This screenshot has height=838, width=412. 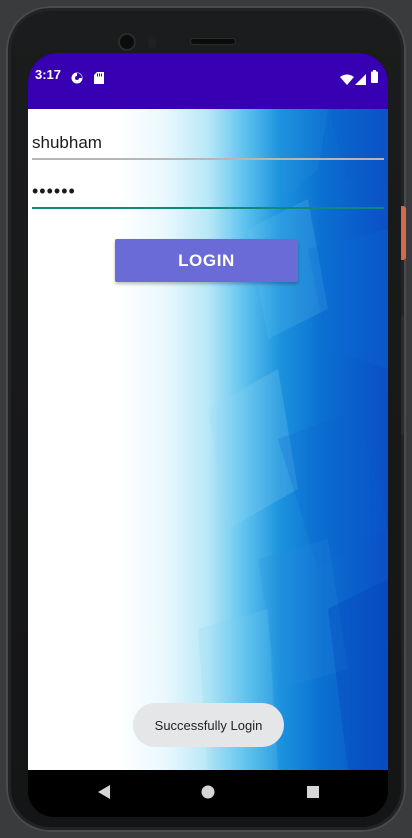 What do you see at coordinates (208, 725) in the screenshot?
I see `toast-message: Successfully Login` at bounding box center [208, 725].